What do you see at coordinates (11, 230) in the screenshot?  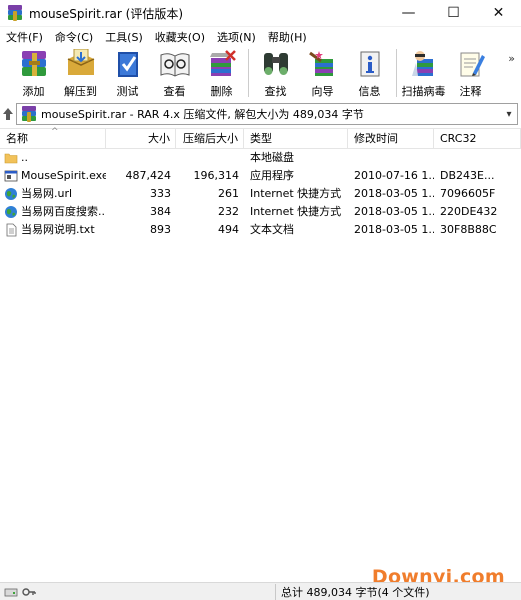 I see `text-file-icon` at bounding box center [11, 230].